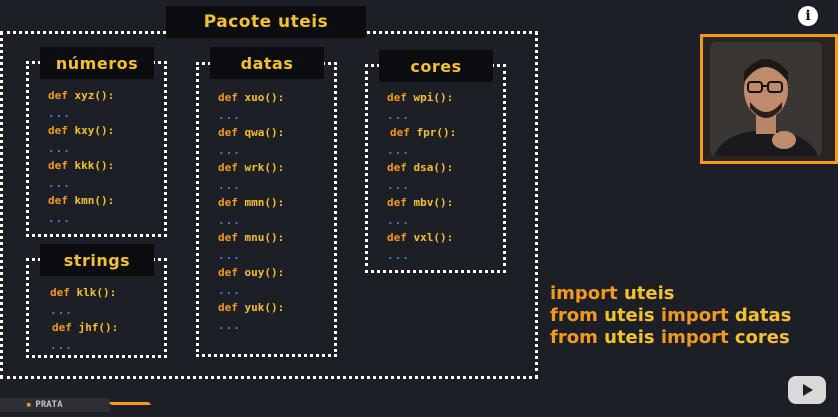 This screenshot has width=838, height=417. I want to click on module-datas-title: datas, so click(267, 63).